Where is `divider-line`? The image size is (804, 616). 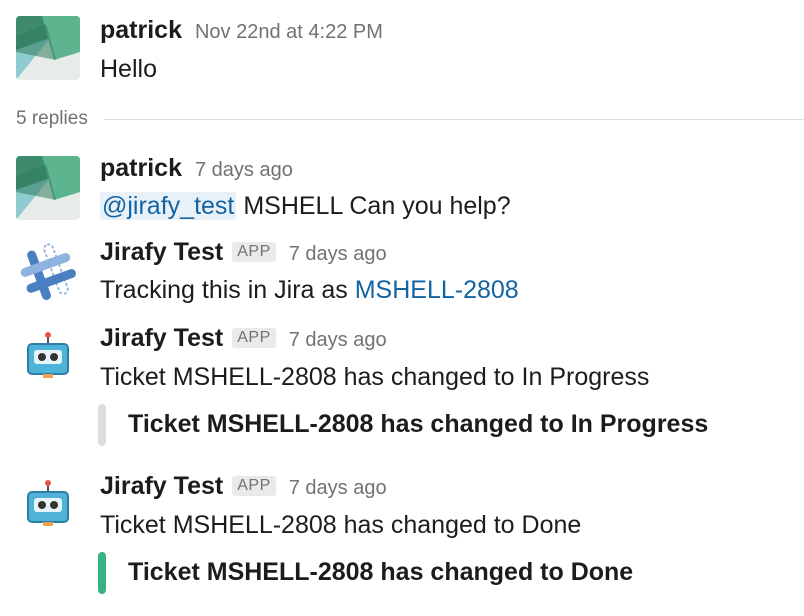
divider-line is located at coordinates (453, 119).